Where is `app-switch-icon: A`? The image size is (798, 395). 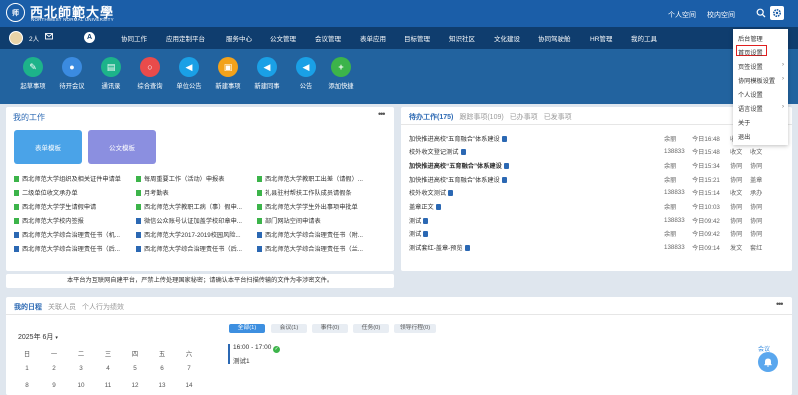
app-switch-icon: A is located at coordinates (89, 37).